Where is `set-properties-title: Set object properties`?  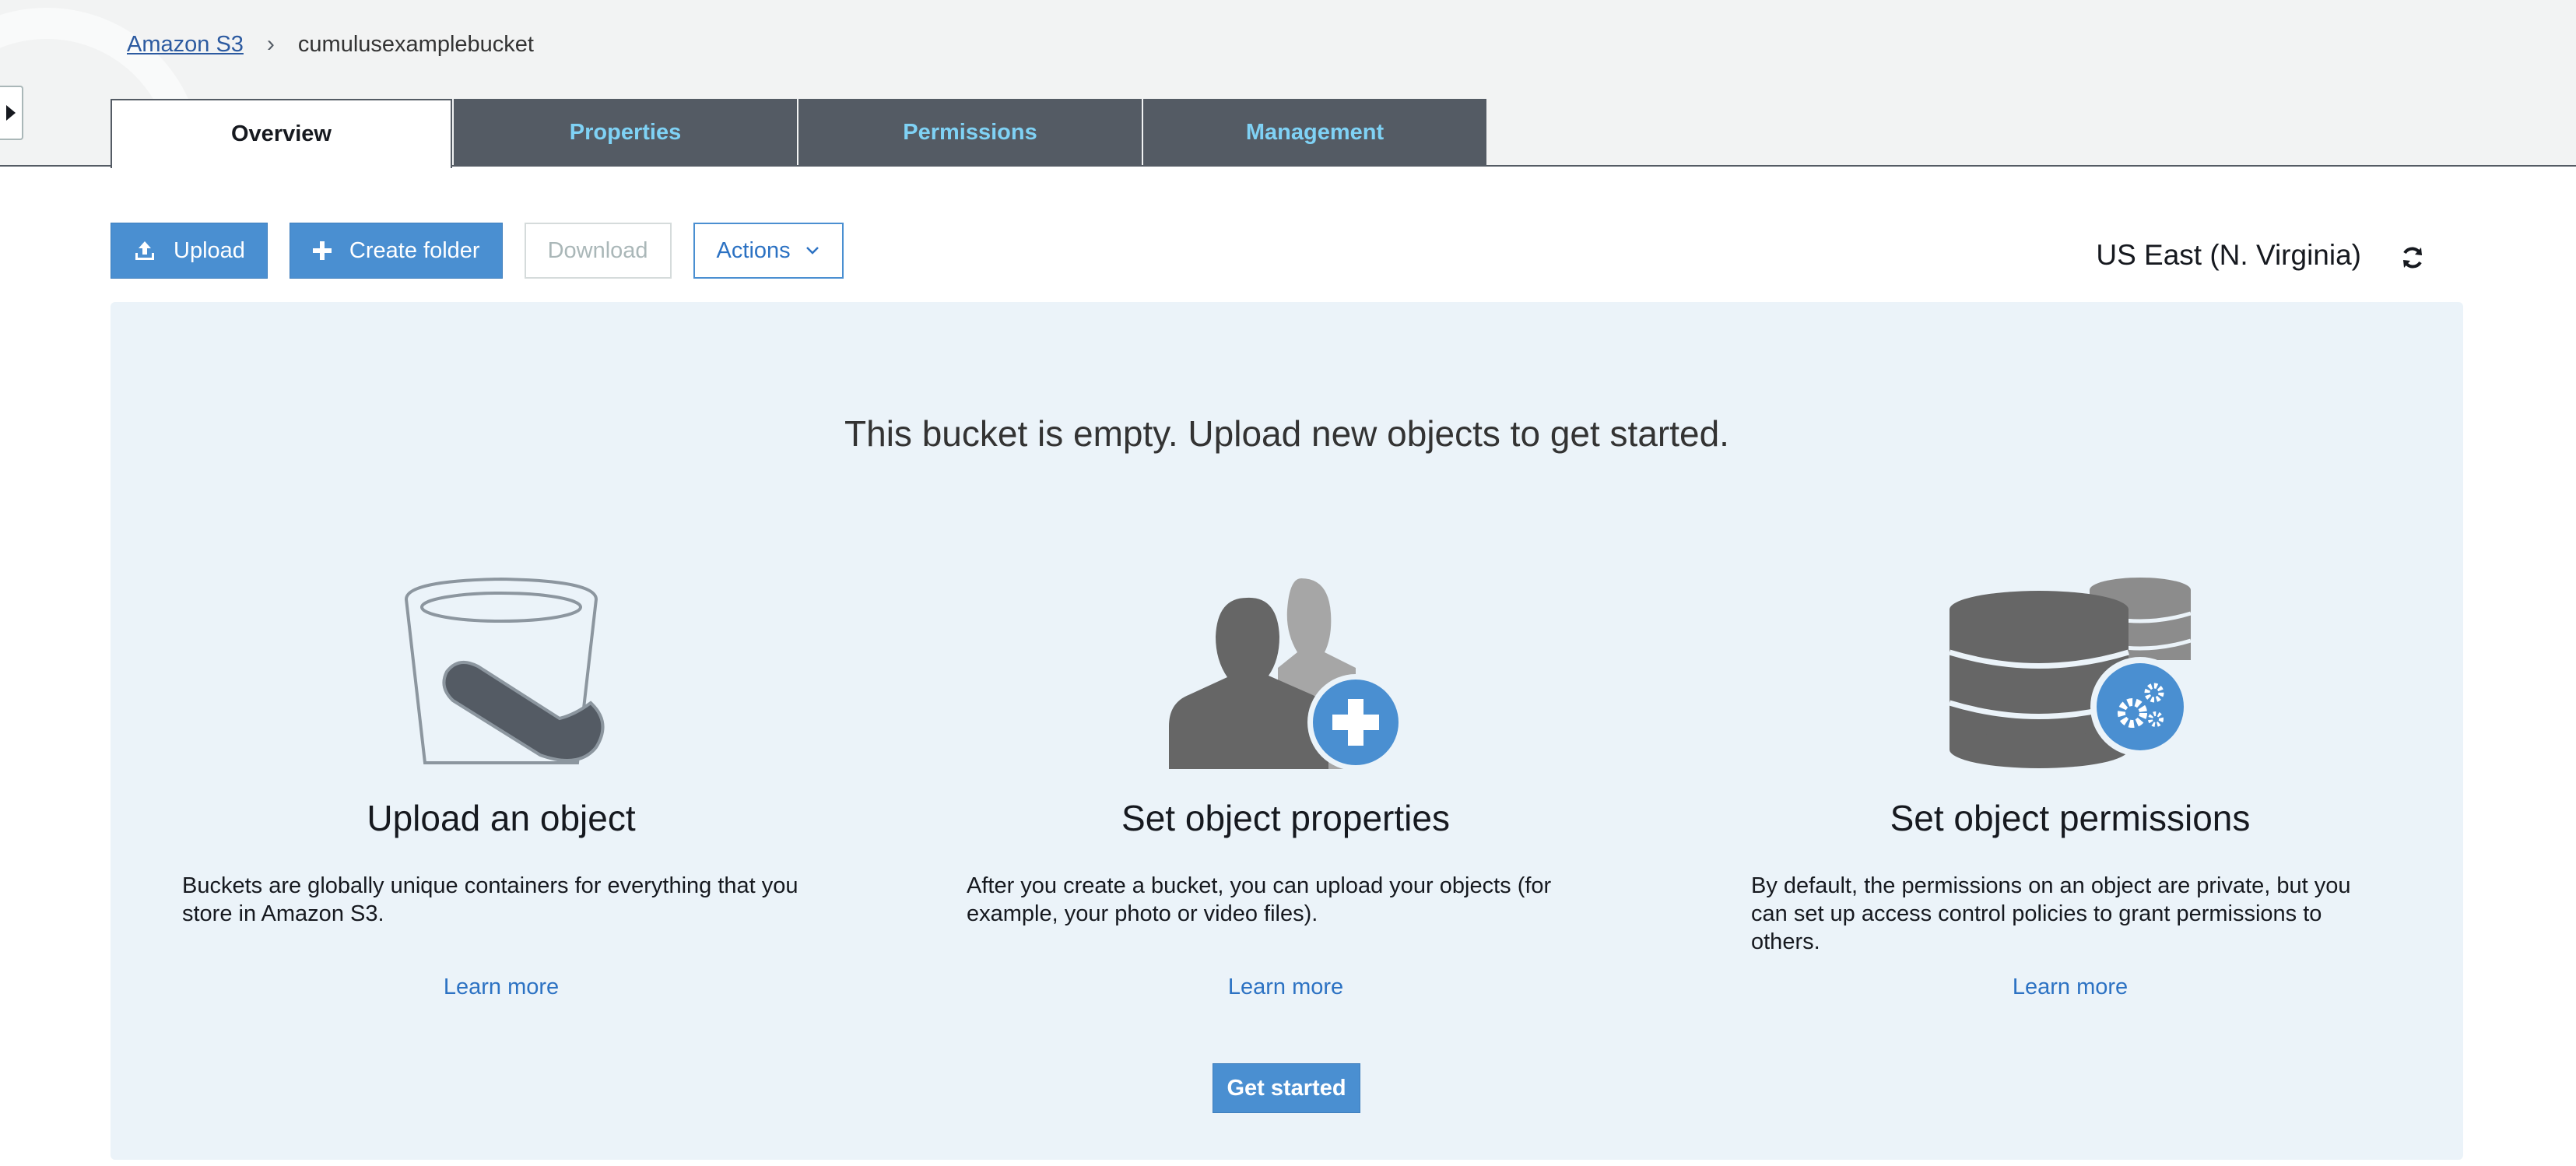 set-properties-title: Set object properties is located at coordinates (1286, 818).